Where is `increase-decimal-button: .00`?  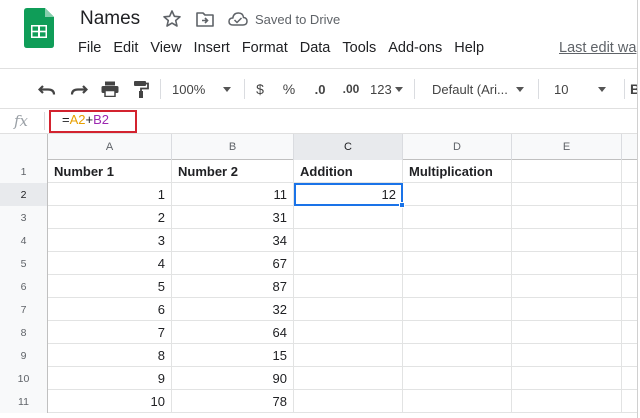
increase-decimal-button: .00 is located at coordinates (351, 89).